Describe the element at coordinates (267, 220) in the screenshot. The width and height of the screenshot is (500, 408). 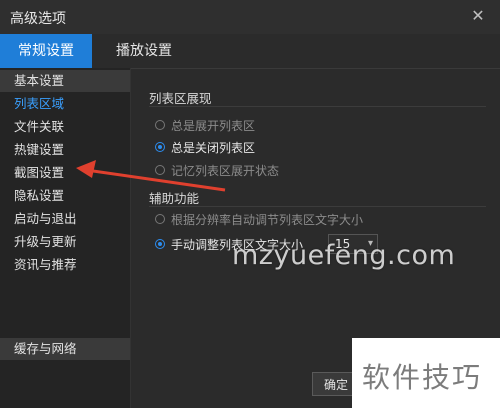
I see `option-label: 根据分辨率自动调节列表区文字大小` at that location.